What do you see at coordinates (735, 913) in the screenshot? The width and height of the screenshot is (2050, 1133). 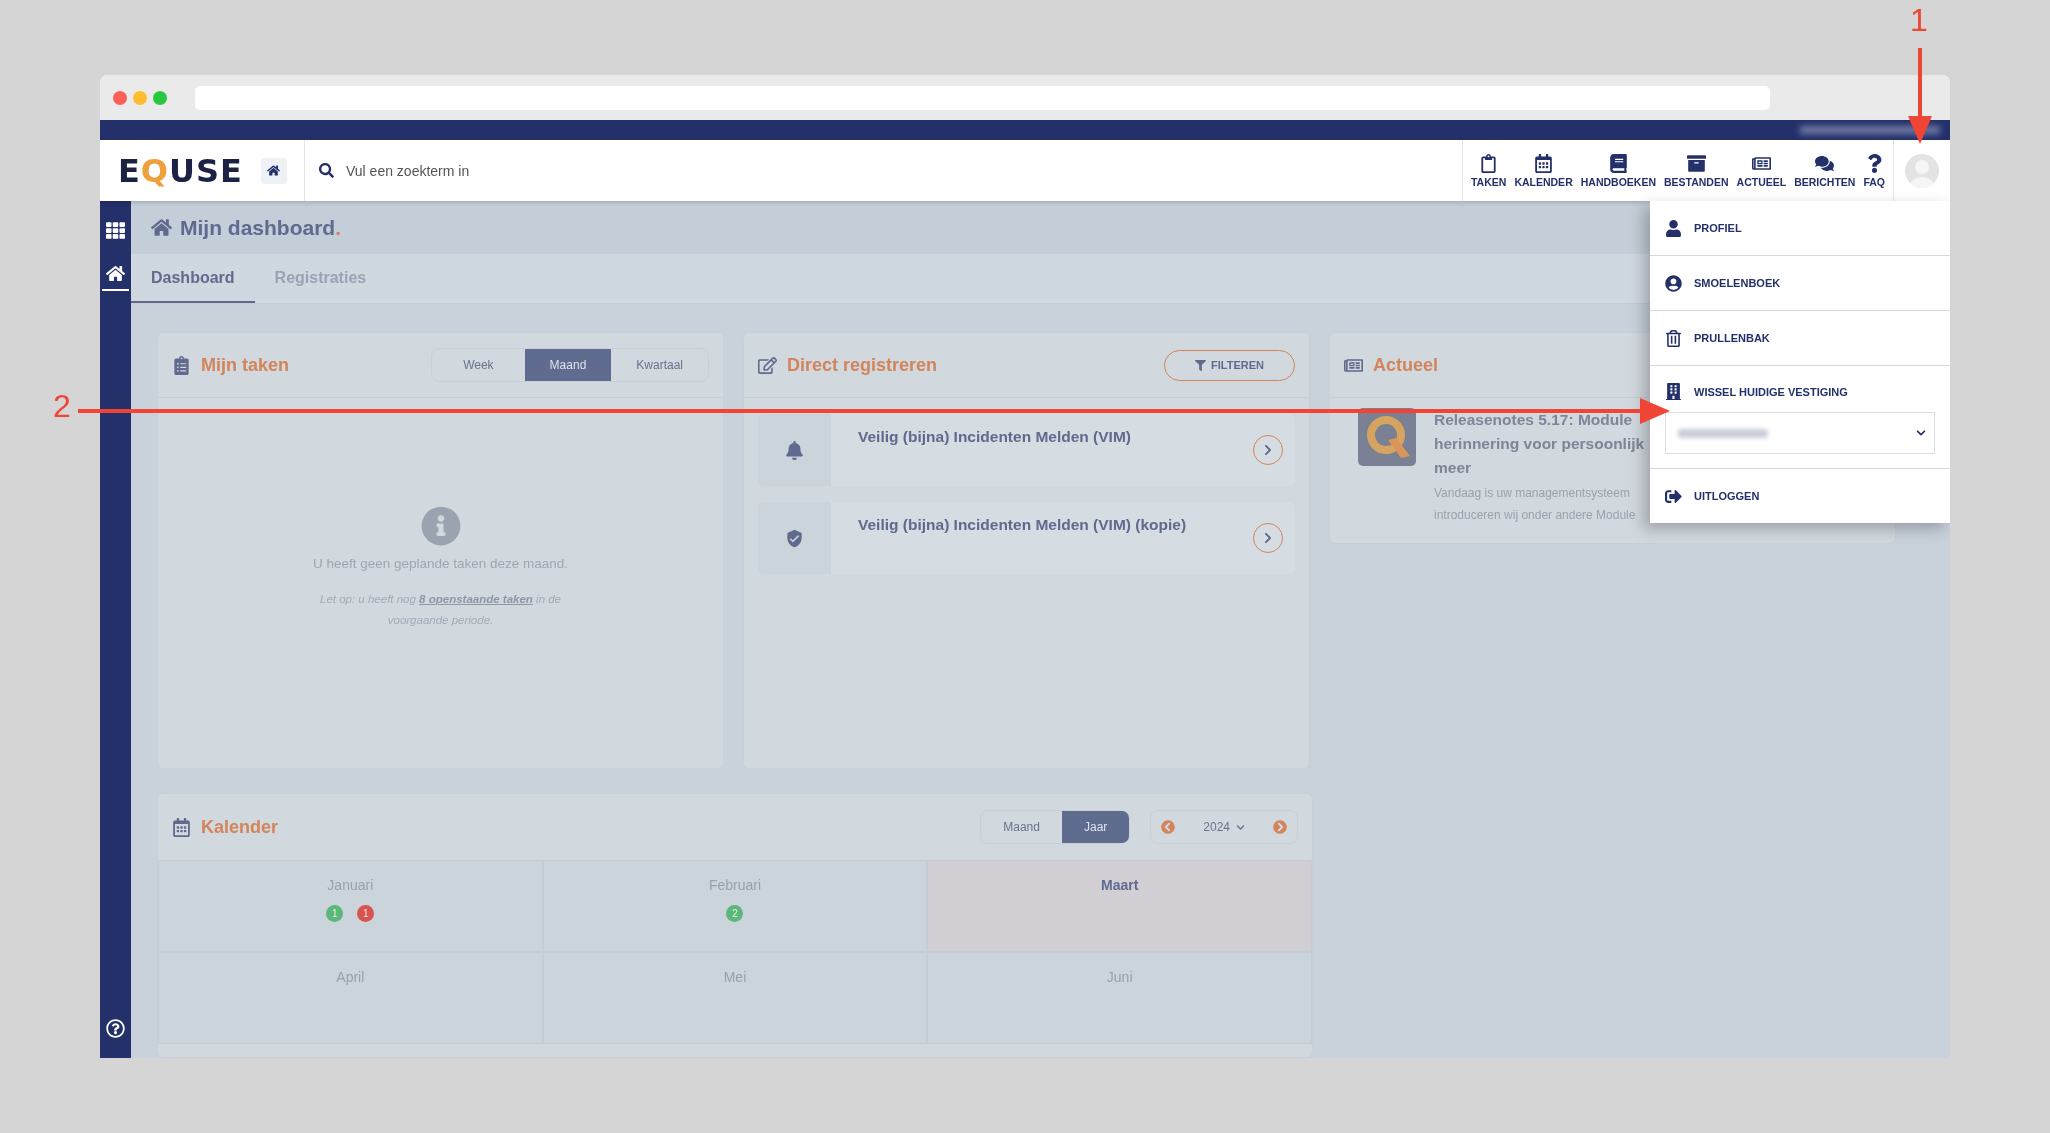 I see `count-badge: 2` at bounding box center [735, 913].